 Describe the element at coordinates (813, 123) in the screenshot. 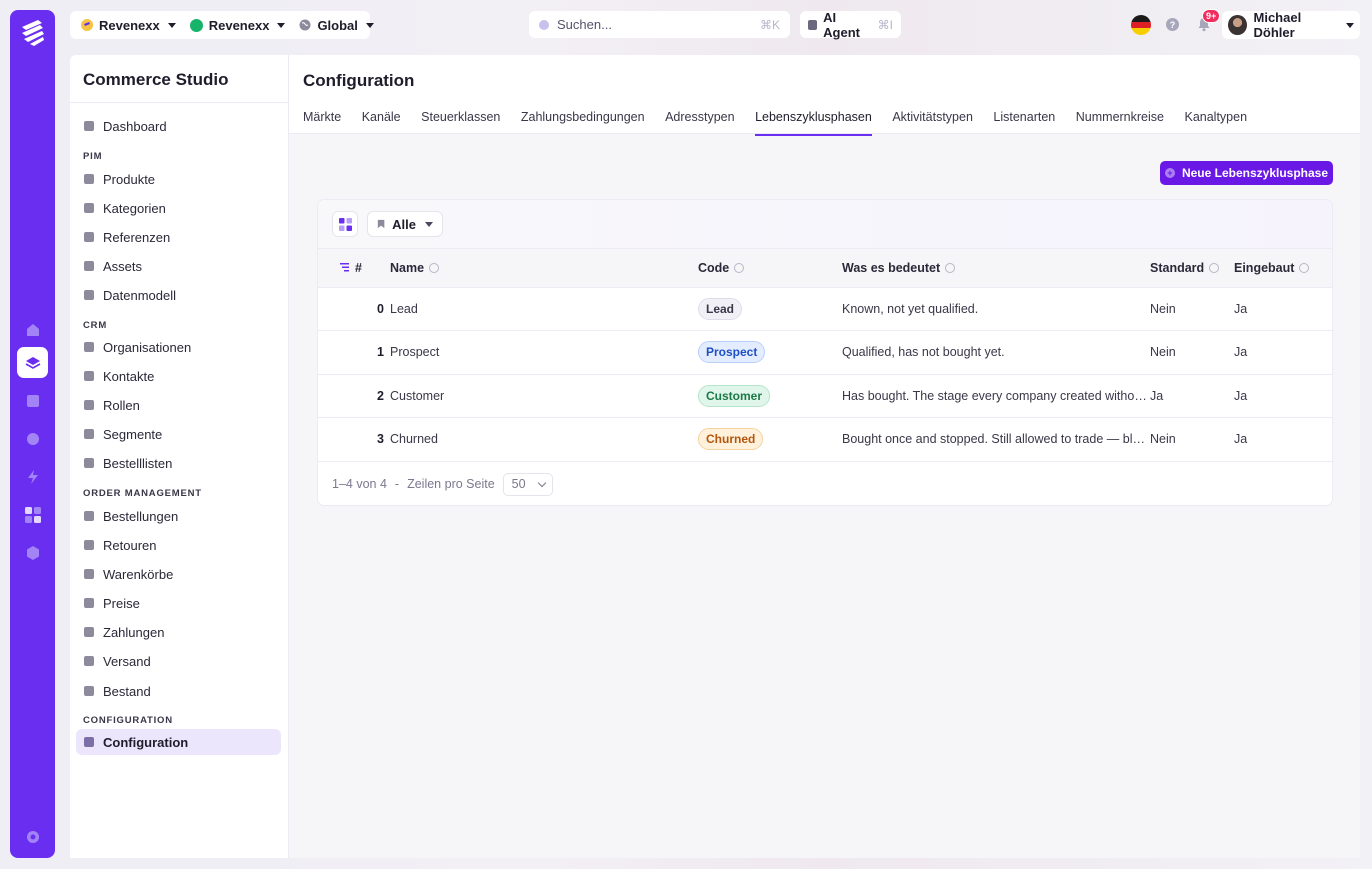

I see `tab-lebenszyklusphasen: Lebenszyklusphasen` at that location.